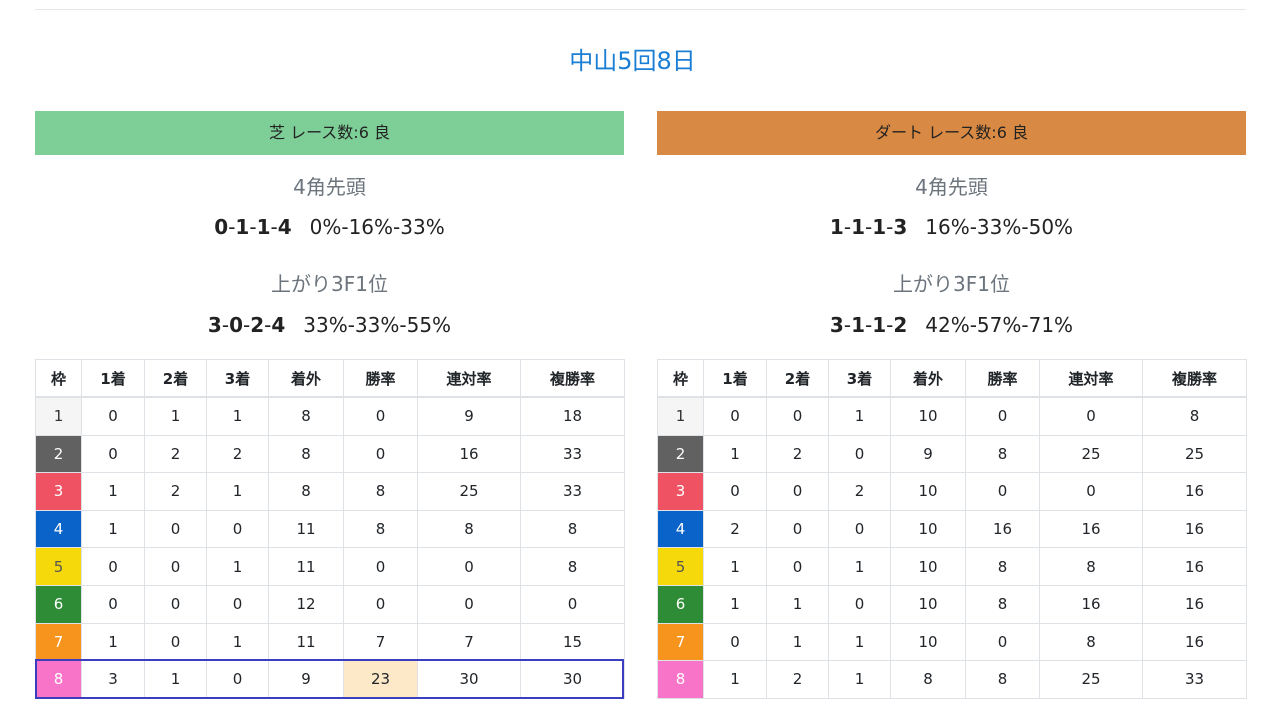  I want to click on turf-leader-stats: 0-1-1-4 0%-16%-33%, so click(329, 227).